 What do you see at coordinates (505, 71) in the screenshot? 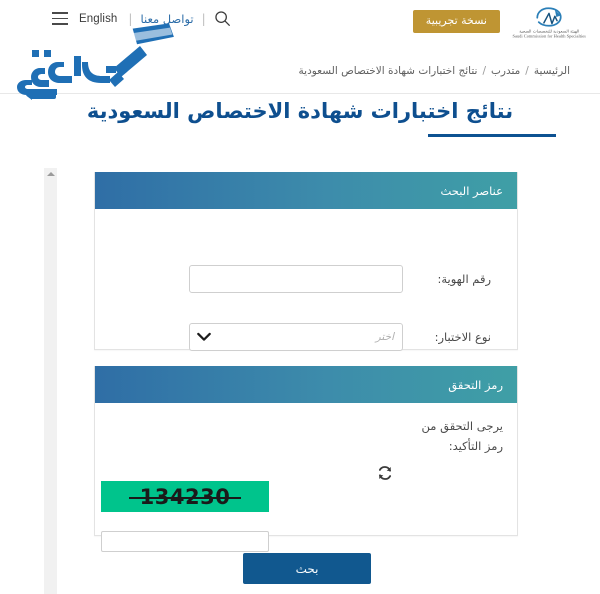
I see `breadcrumb-item-trainee: متدرب` at bounding box center [505, 71].